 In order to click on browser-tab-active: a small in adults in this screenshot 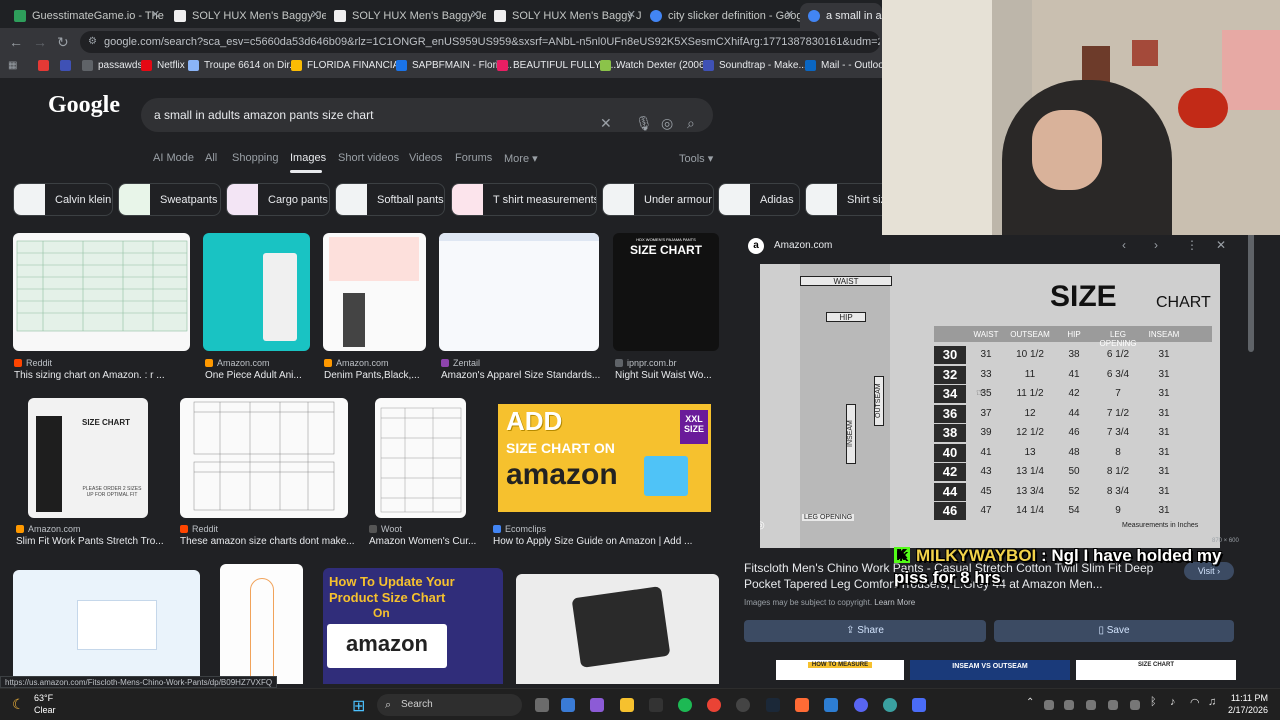, I will do `click(841, 15)`.